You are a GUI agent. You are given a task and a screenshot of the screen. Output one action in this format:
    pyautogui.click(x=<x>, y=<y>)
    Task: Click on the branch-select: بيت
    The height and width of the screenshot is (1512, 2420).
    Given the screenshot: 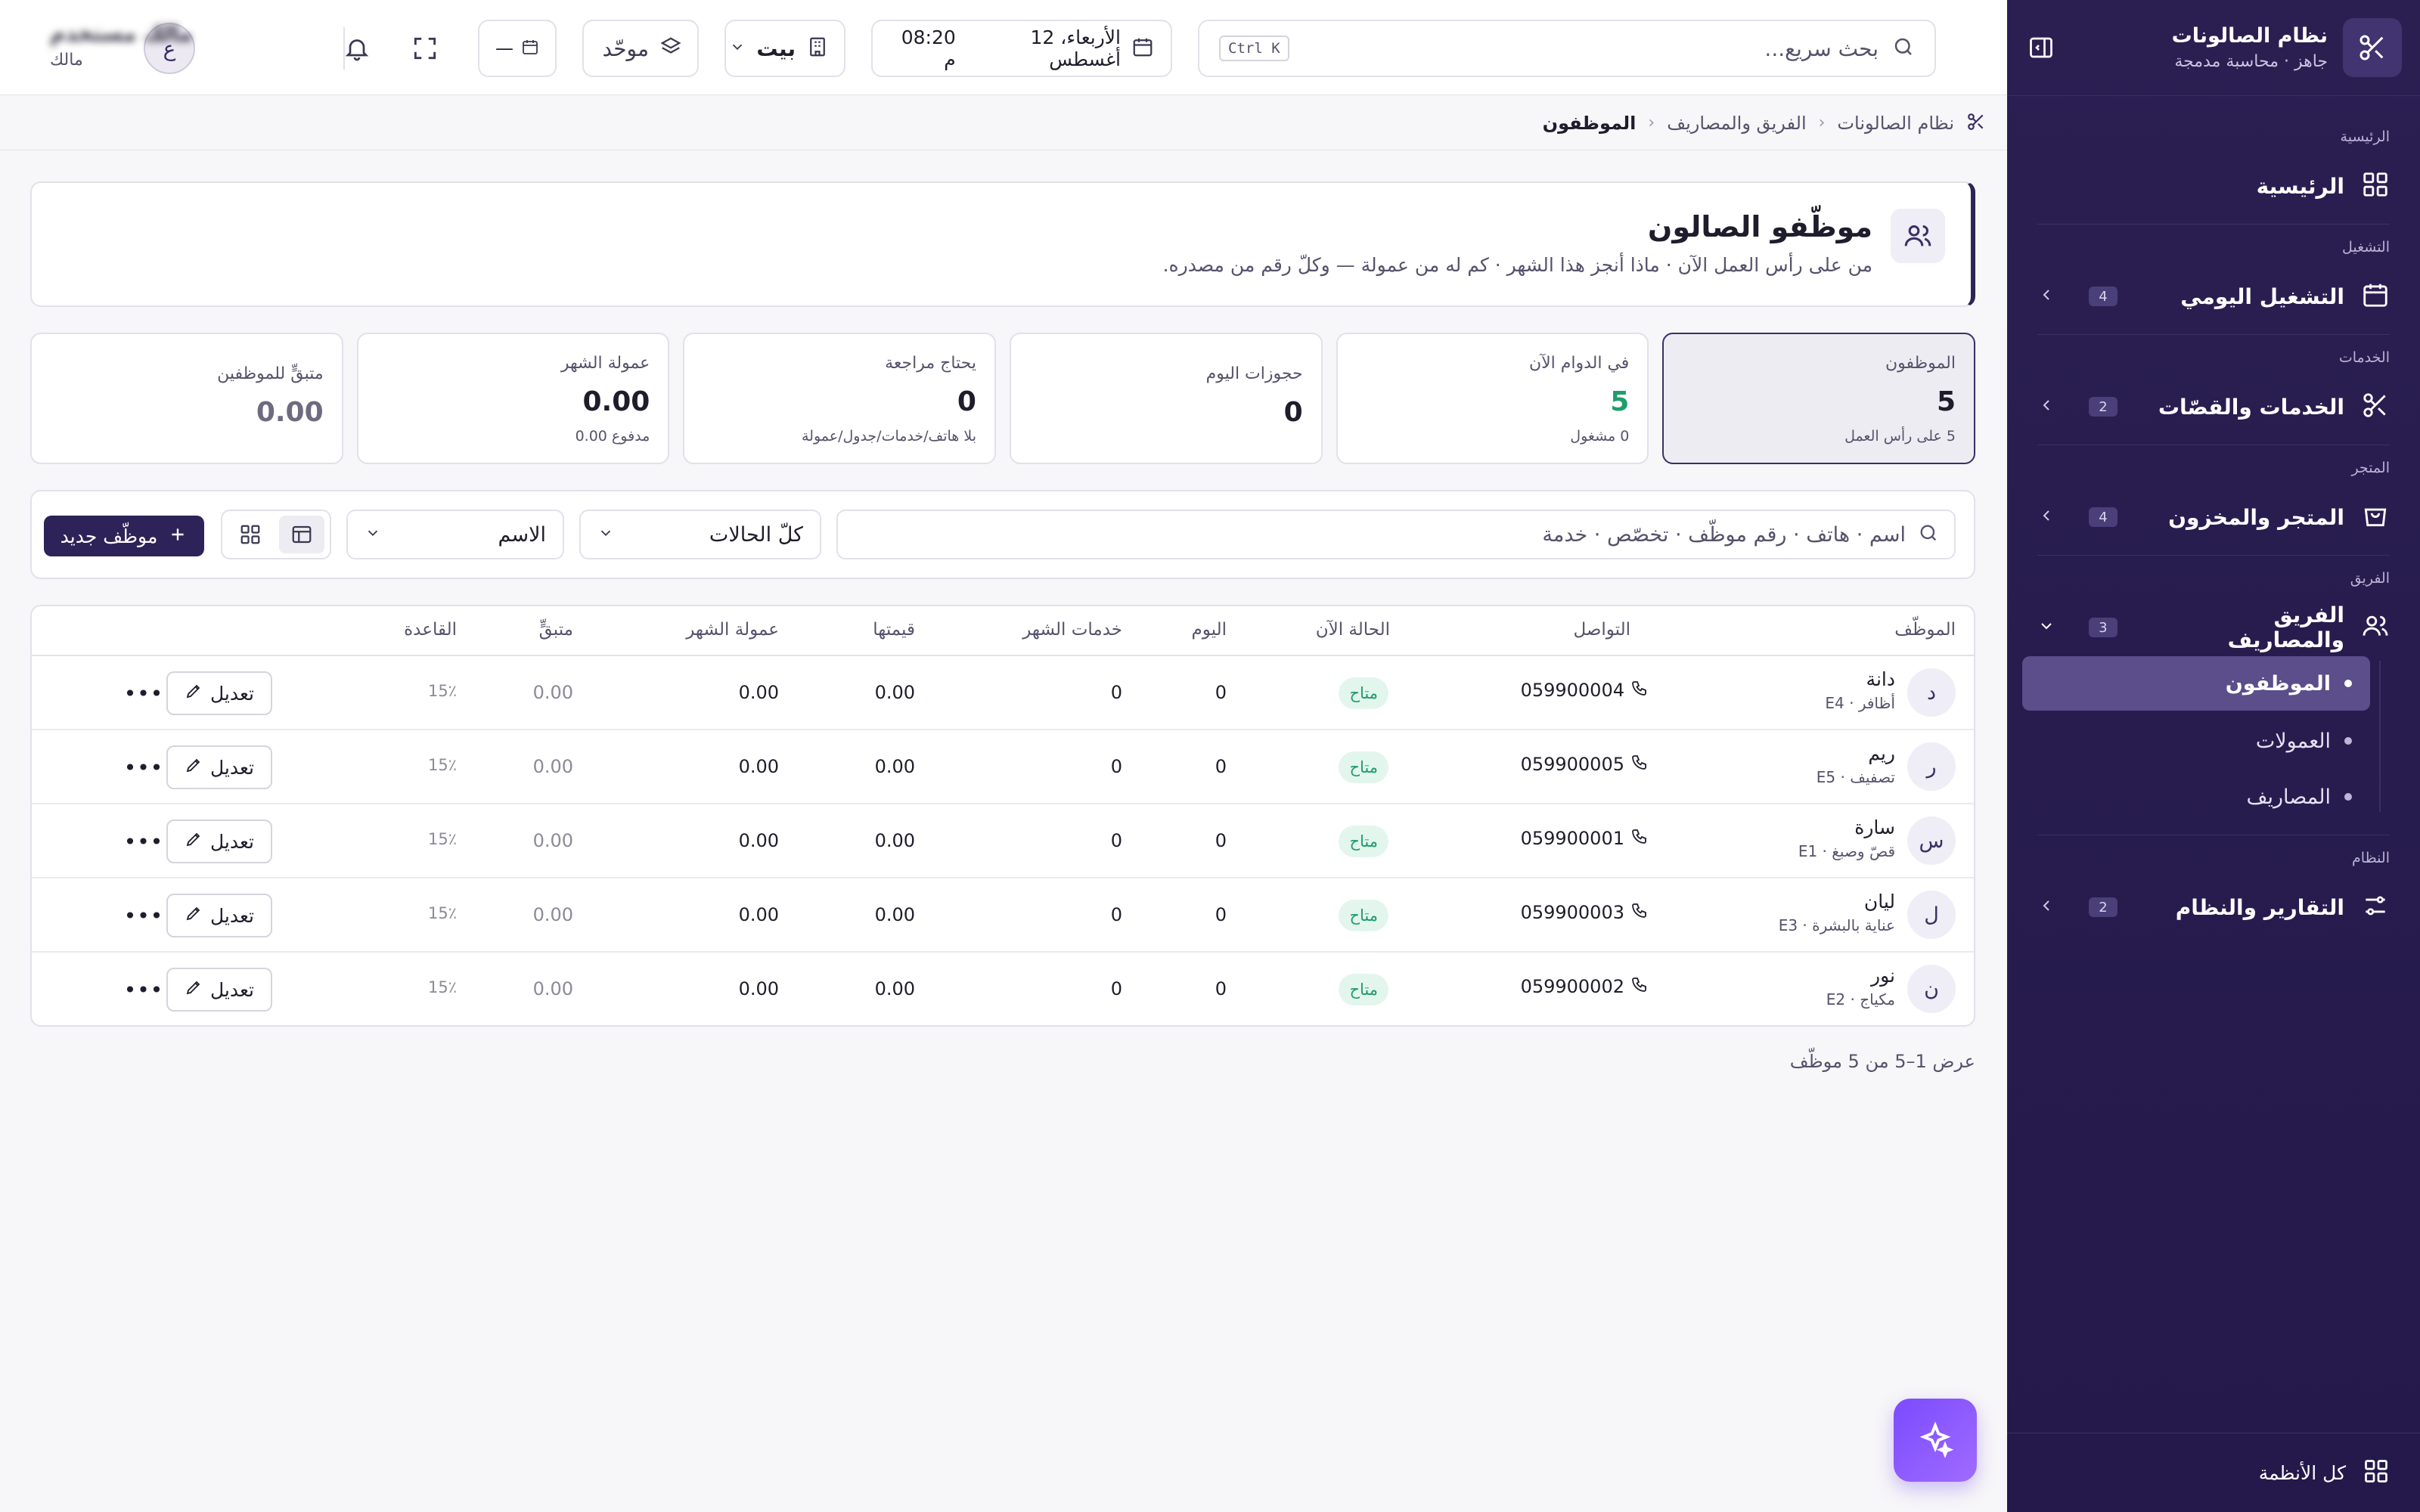 What is the action you would take?
    pyautogui.click(x=784, y=48)
    